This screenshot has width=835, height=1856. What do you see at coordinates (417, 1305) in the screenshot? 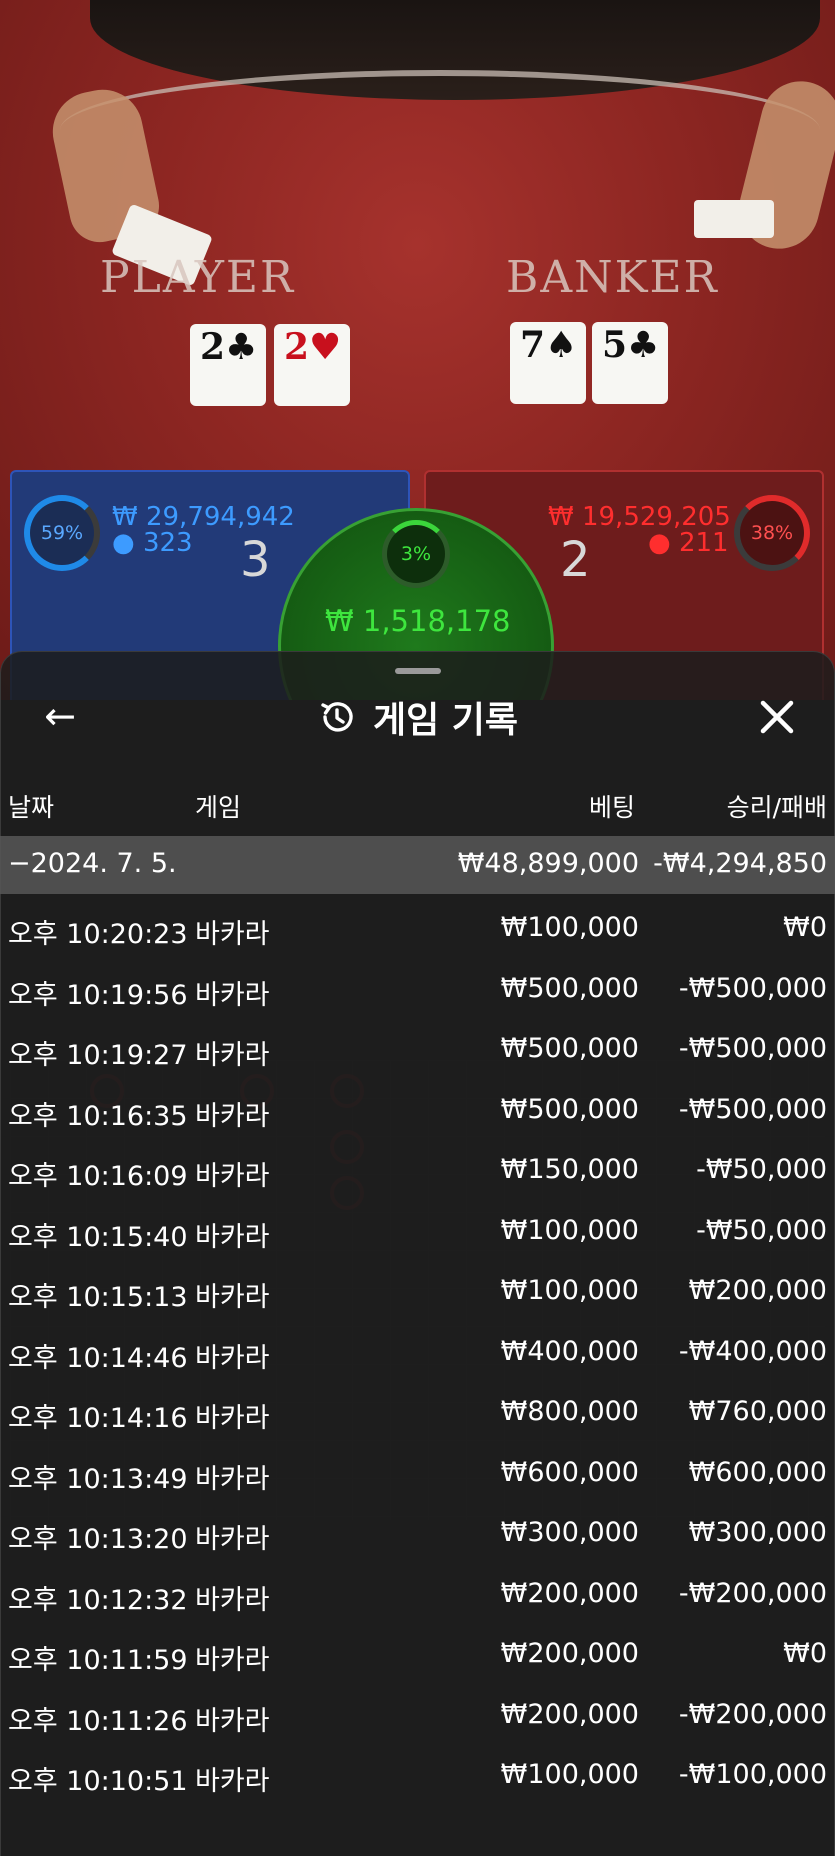
I see `history-row: 오후 10:15:13 바카라 ₩100,000 ₩200,000` at bounding box center [417, 1305].